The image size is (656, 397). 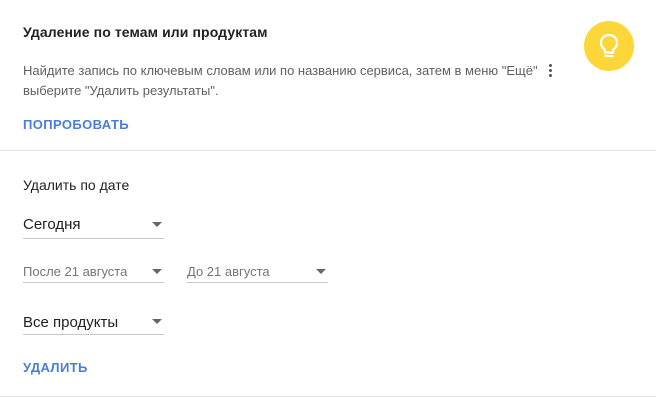 I want to click on date-section-title: Удалить по дате, so click(x=76, y=185).